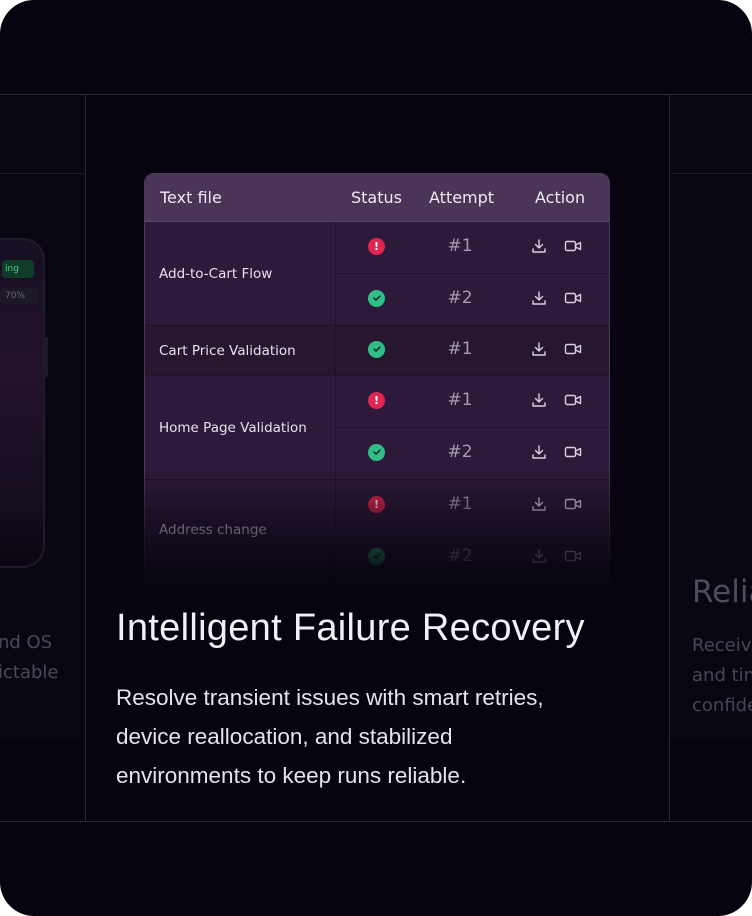 The height and width of the screenshot is (916, 752). I want to click on next-slide-text-line-3: confide, so click(722, 705).